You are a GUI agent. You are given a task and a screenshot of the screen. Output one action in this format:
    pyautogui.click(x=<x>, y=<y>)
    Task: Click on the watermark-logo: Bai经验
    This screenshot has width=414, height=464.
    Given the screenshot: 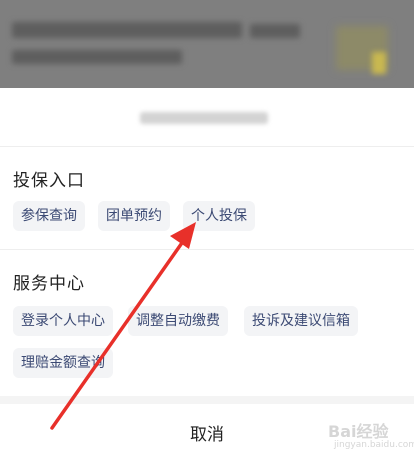 What is the action you would take?
    pyautogui.click(x=358, y=431)
    